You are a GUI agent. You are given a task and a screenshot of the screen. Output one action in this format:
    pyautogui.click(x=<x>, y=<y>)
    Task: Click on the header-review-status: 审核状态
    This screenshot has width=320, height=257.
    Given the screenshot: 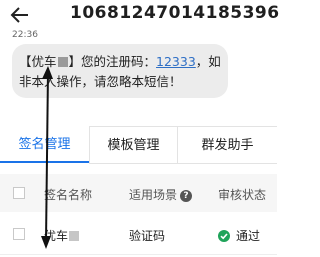 What is the action you would take?
    pyautogui.click(x=242, y=195)
    